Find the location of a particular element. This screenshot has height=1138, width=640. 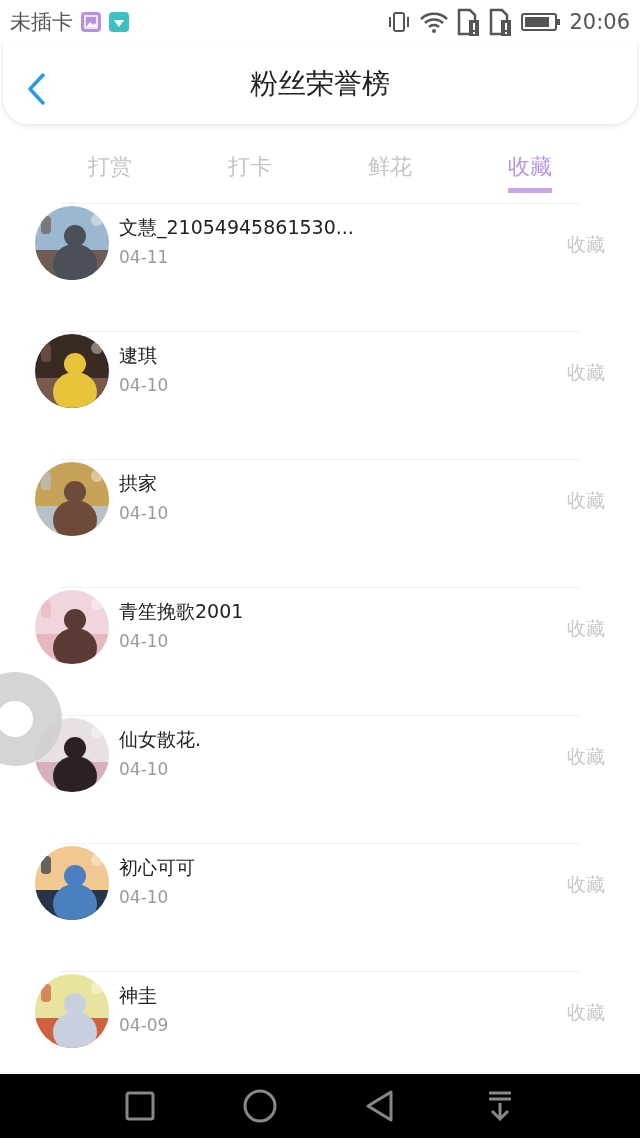

fan-name: 仙女散花. is located at coordinates (161, 739).